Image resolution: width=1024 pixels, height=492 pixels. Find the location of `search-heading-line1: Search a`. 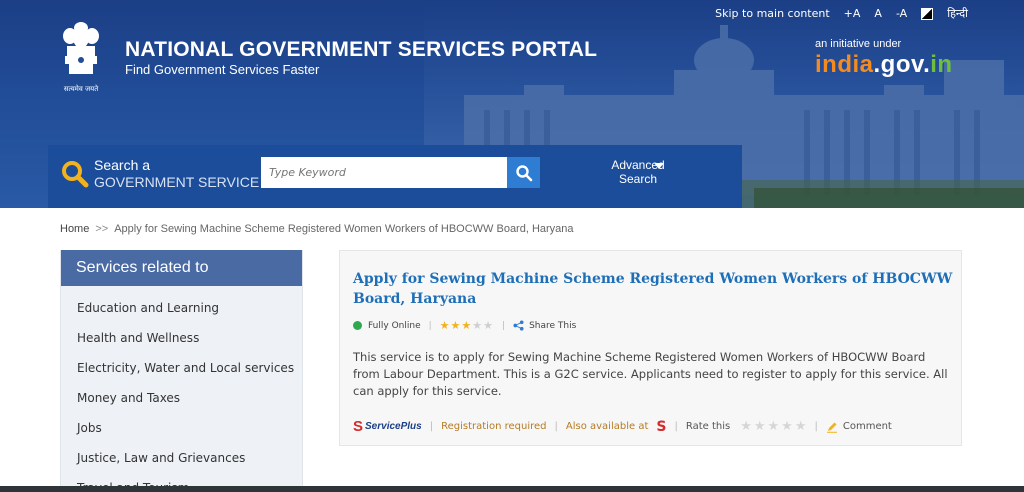

search-heading-line1: Search a is located at coordinates (122, 165).